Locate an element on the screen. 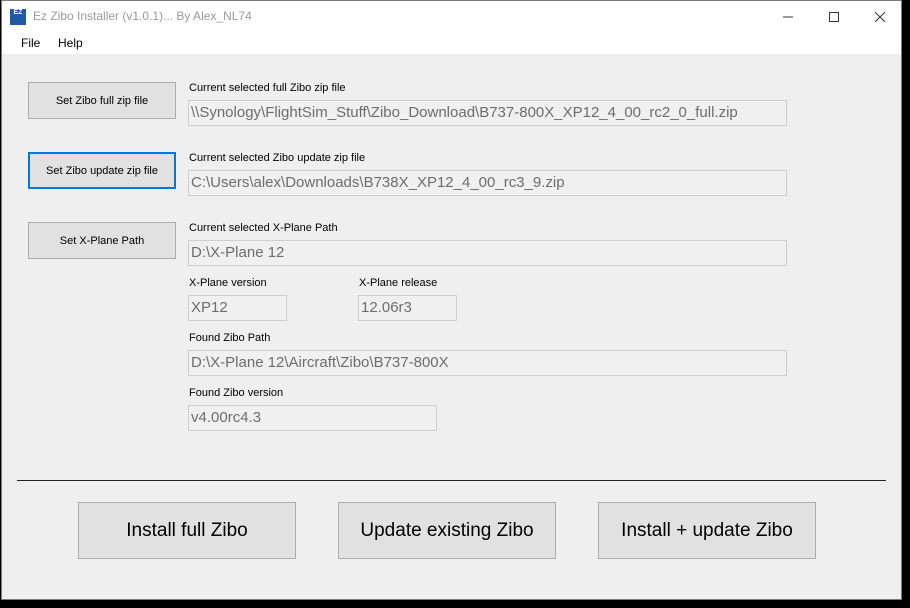 The image size is (910, 608). close-button is located at coordinates (879, 16).